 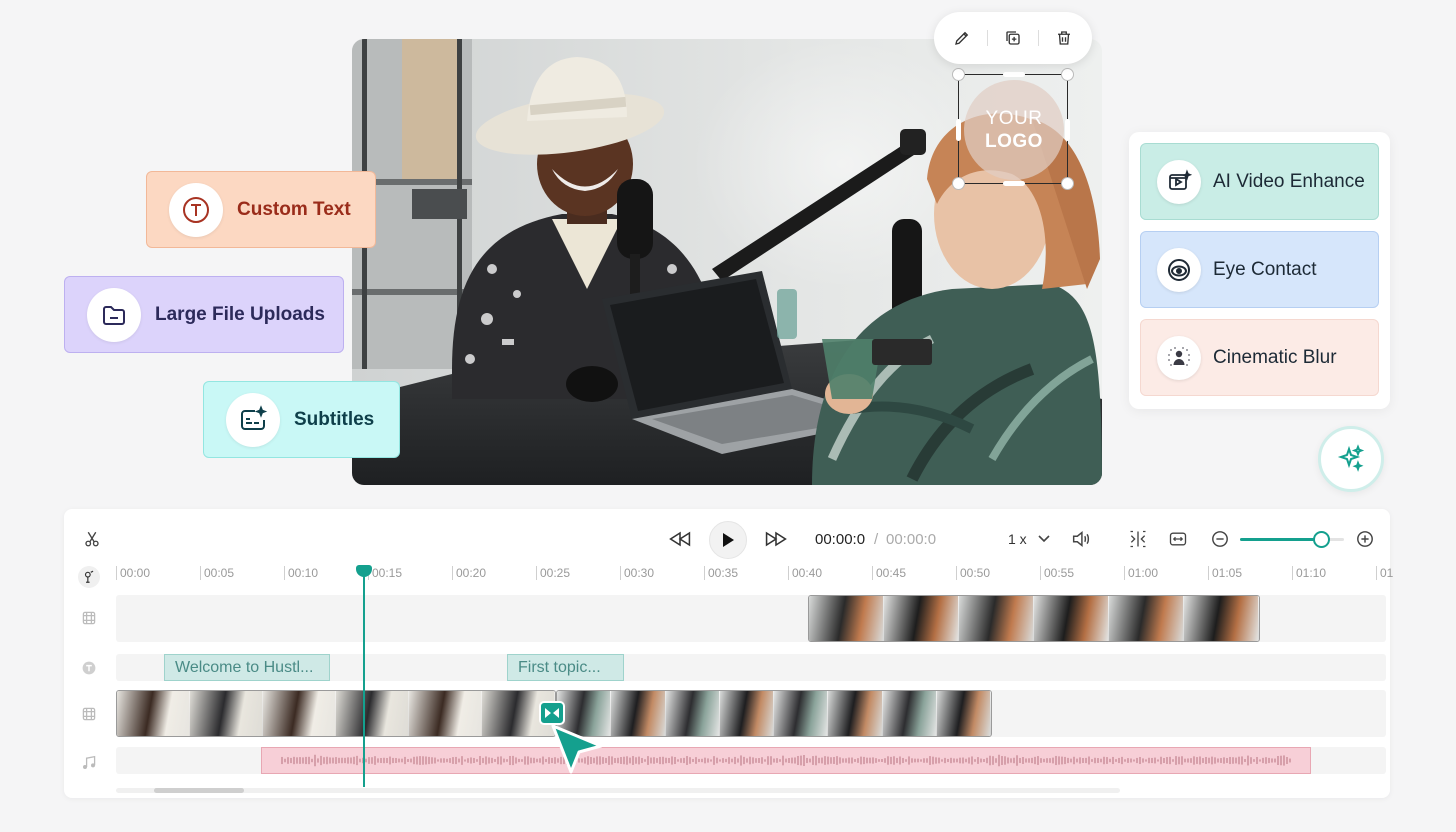 What do you see at coordinates (114, 314) in the screenshot?
I see `folder-icon` at bounding box center [114, 314].